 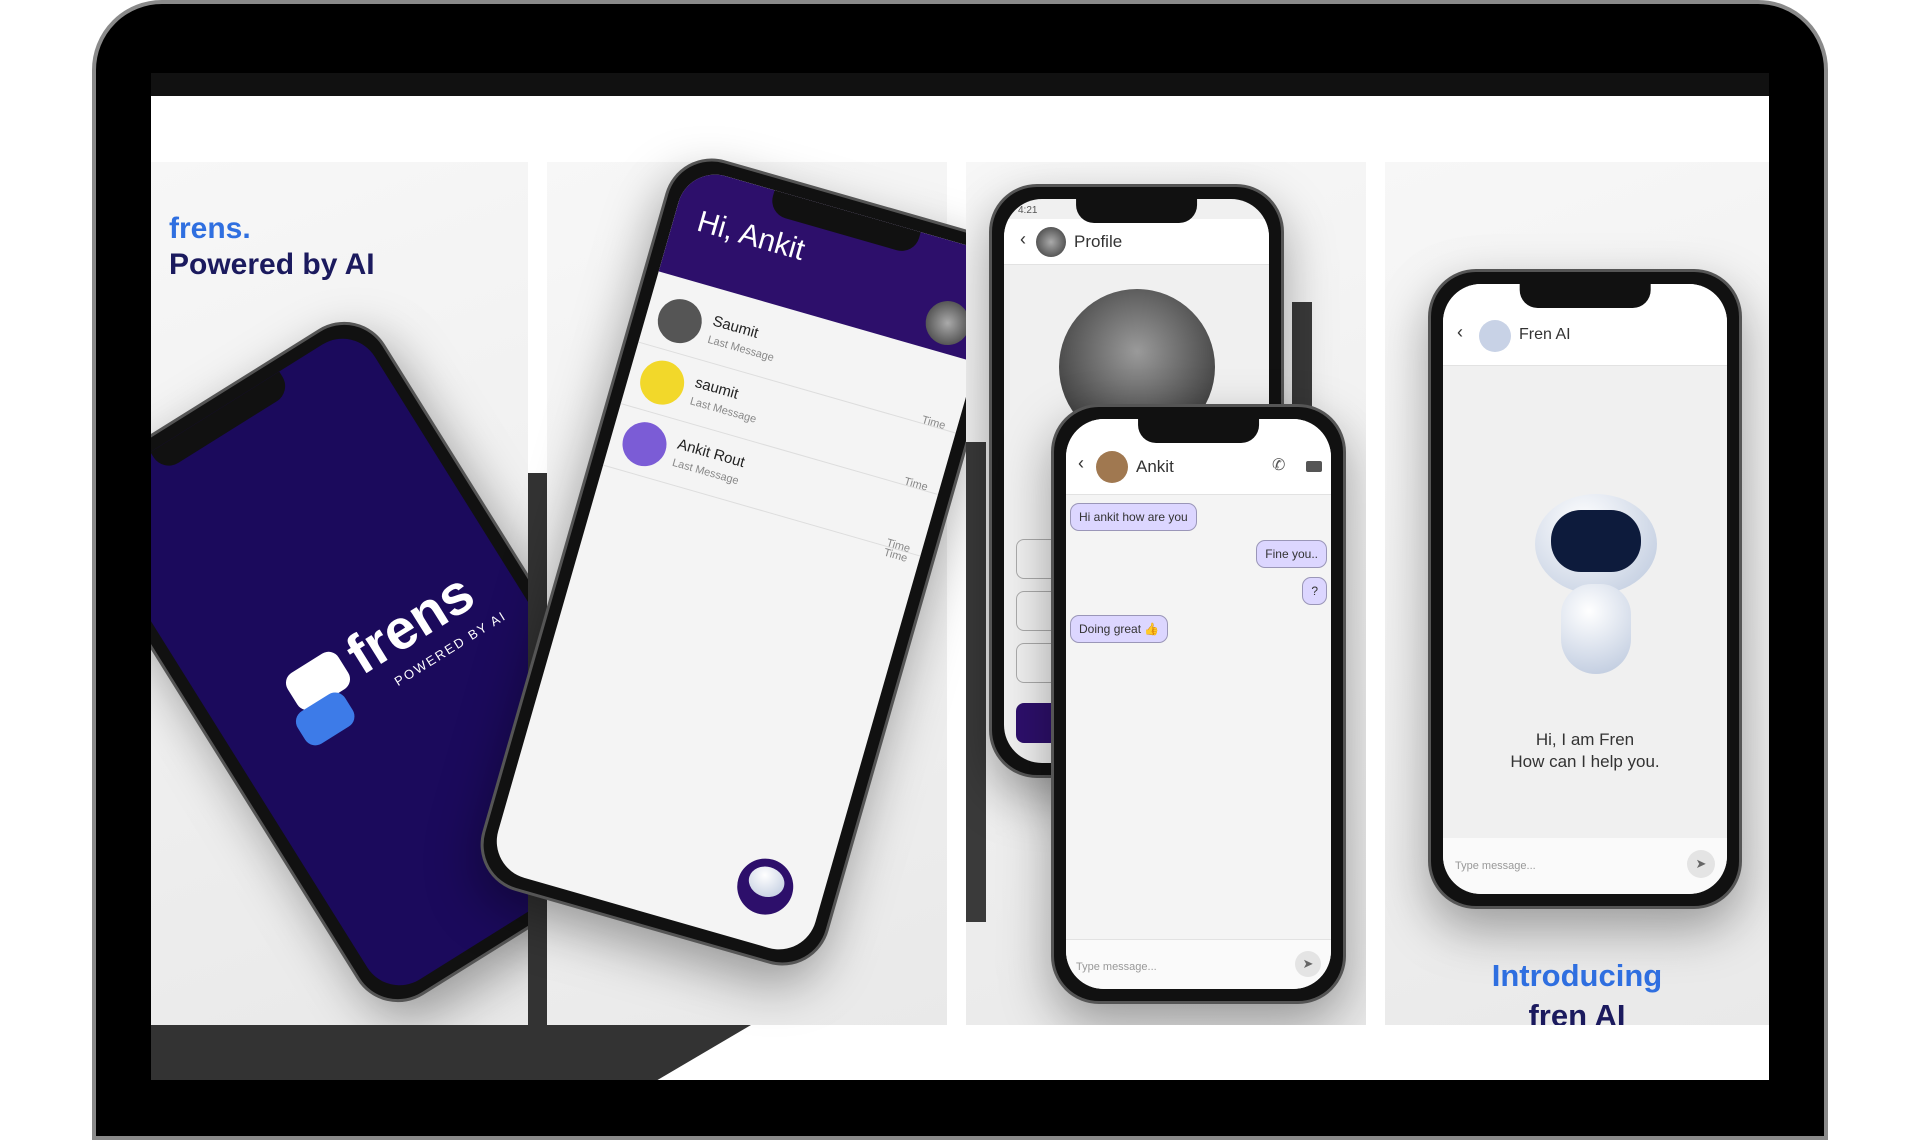 What do you see at coordinates (1098, 241) in the screenshot?
I see `profile-title: Profile` at bounding box center [1098, 241].